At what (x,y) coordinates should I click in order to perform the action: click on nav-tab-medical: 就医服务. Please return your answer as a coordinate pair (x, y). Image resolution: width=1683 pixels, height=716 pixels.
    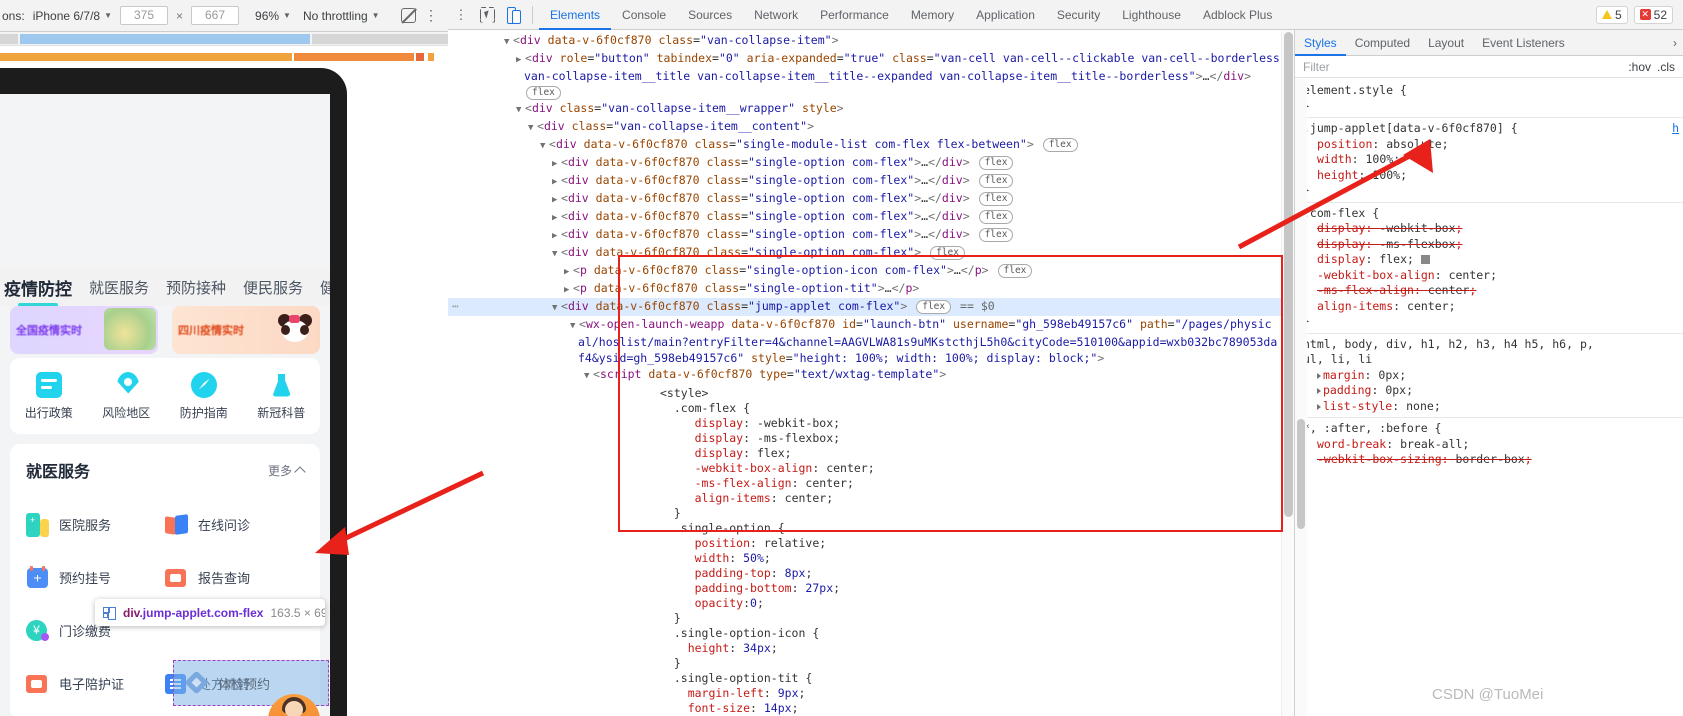
    Looking at the image, I should click on (119, 287).